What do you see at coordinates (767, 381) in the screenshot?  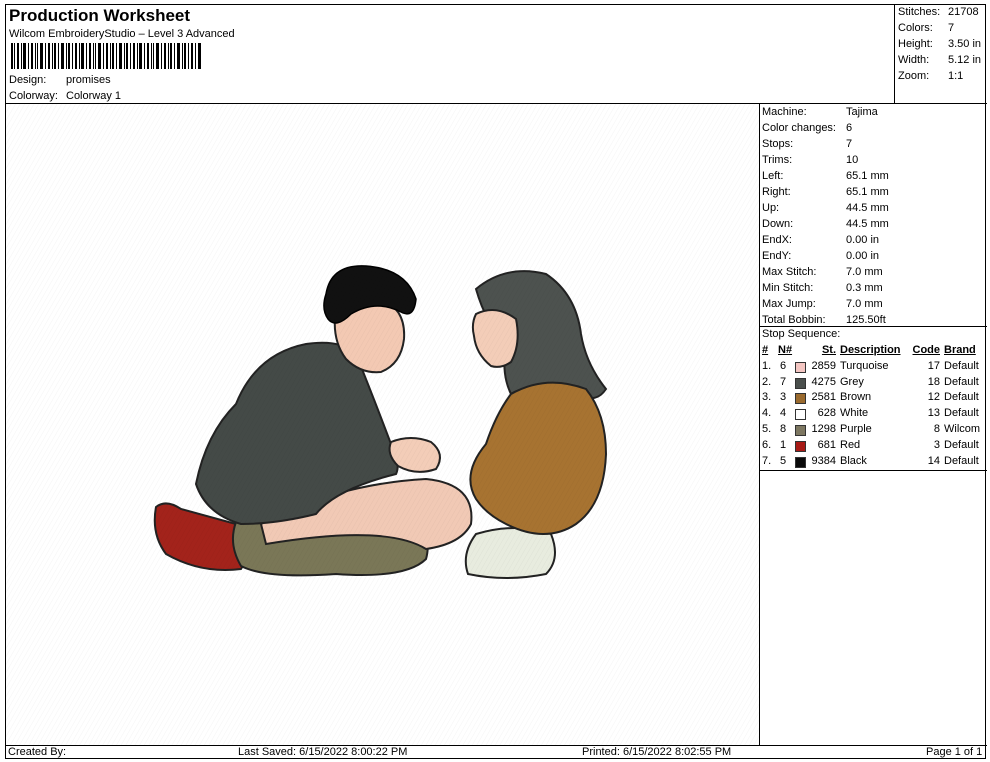 I see `row-index: 2.` at bounding box center [767, 381].